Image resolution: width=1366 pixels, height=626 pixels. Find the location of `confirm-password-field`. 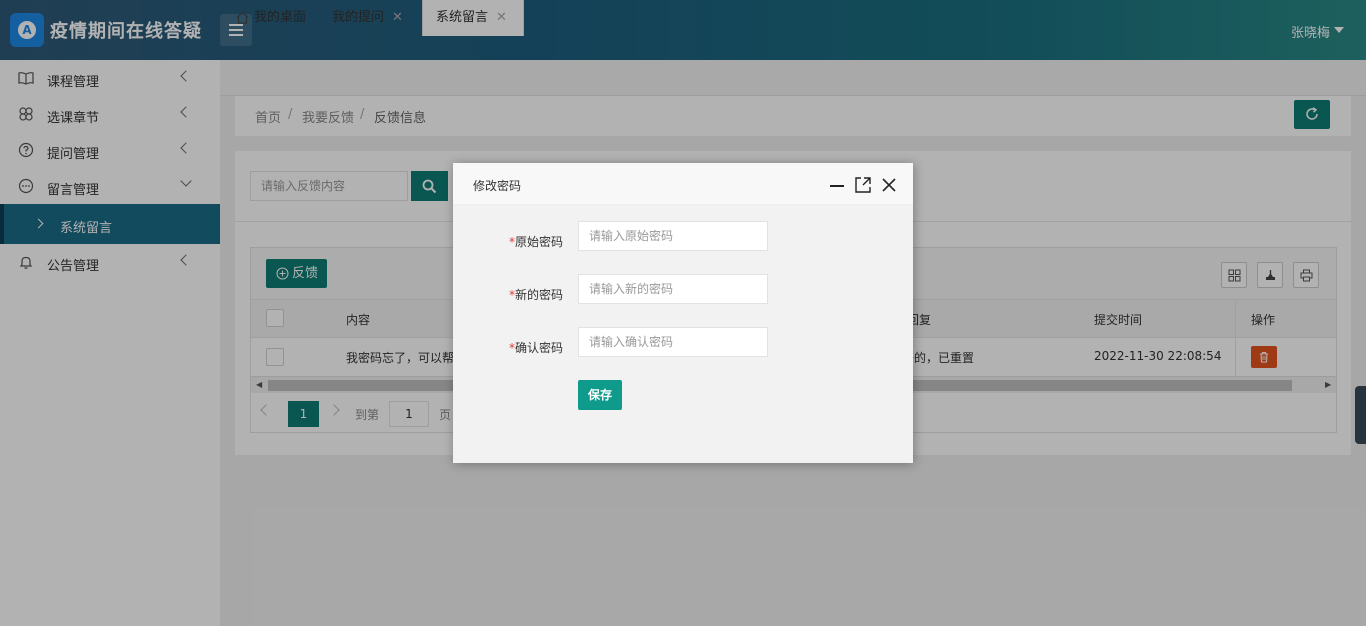

confirm-password-field is located at coordinates (673, 342).